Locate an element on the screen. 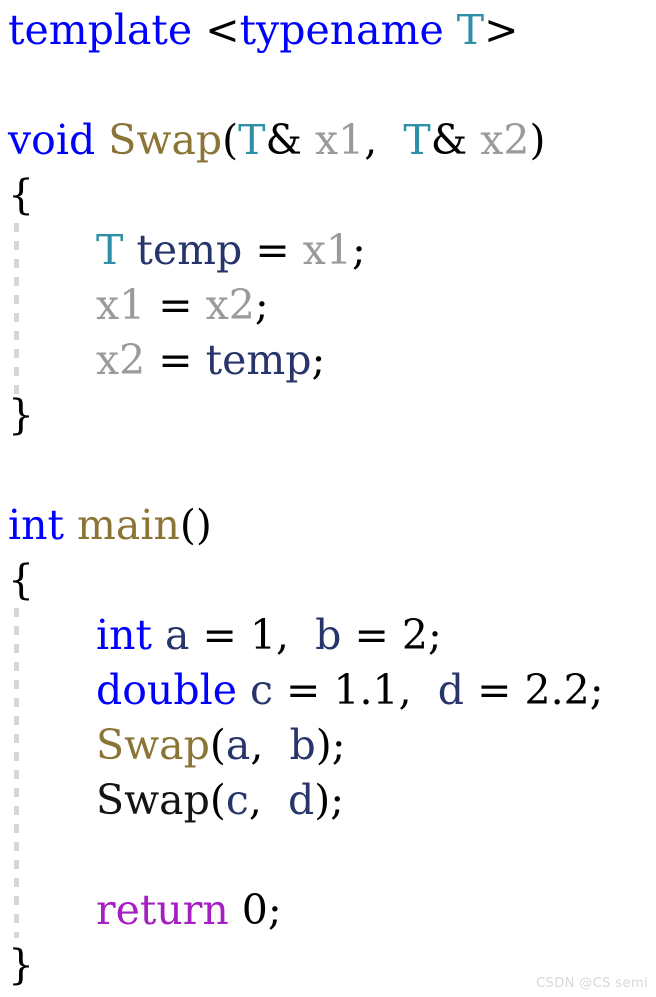  code-line-1: template <typename T> is located at coordinates (328, 30).